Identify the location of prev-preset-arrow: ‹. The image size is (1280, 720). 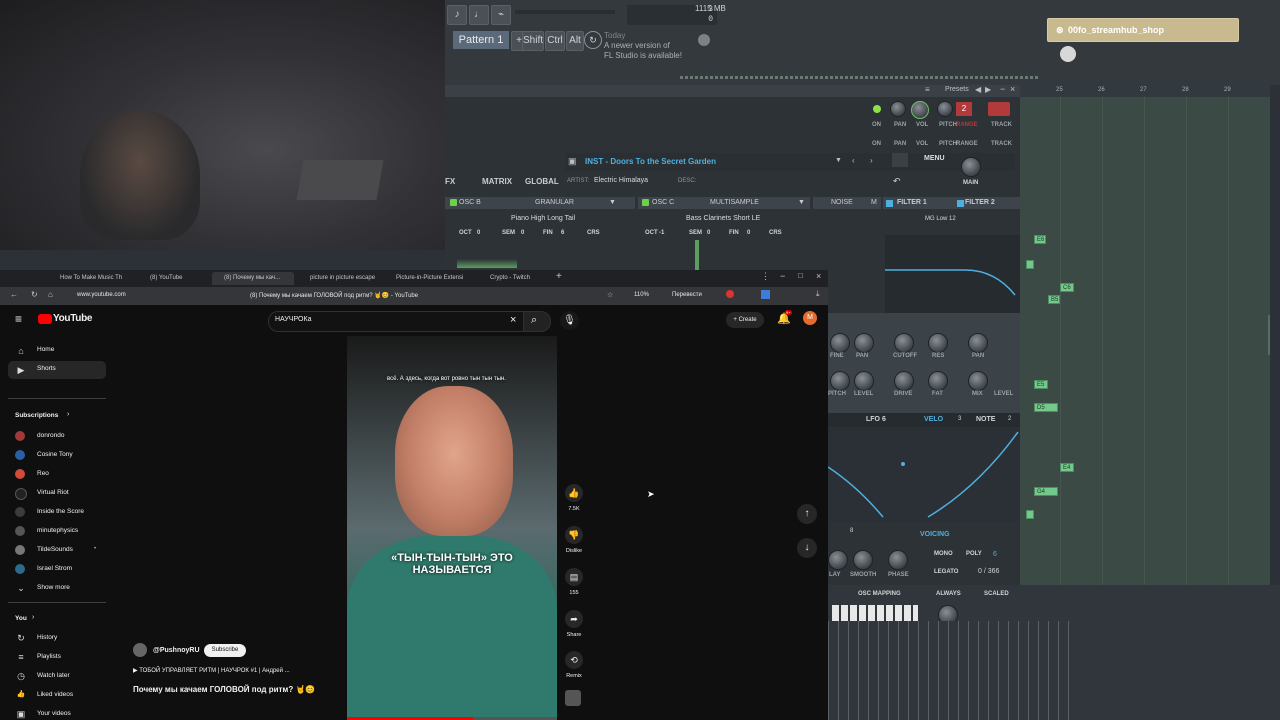
(853, 160).